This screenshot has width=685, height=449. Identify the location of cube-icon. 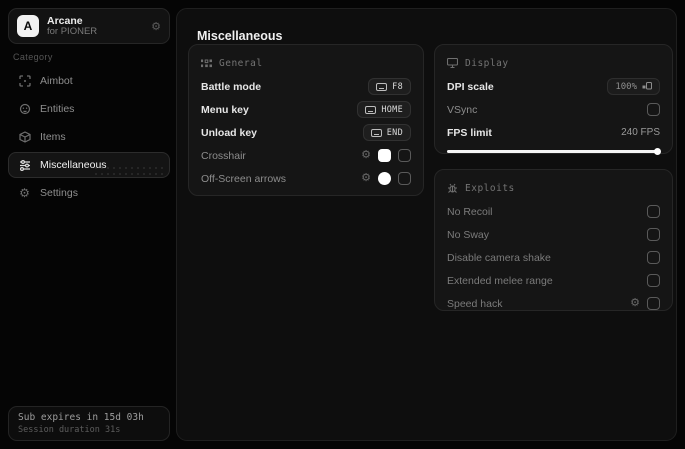
(24, 137).